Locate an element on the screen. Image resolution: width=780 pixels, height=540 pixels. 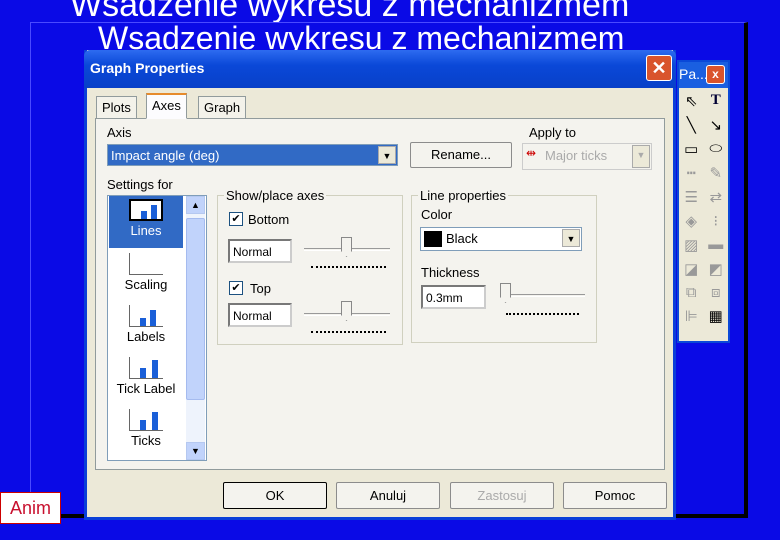
apply-button: Zastosuj is located at coordinates (502, 495).